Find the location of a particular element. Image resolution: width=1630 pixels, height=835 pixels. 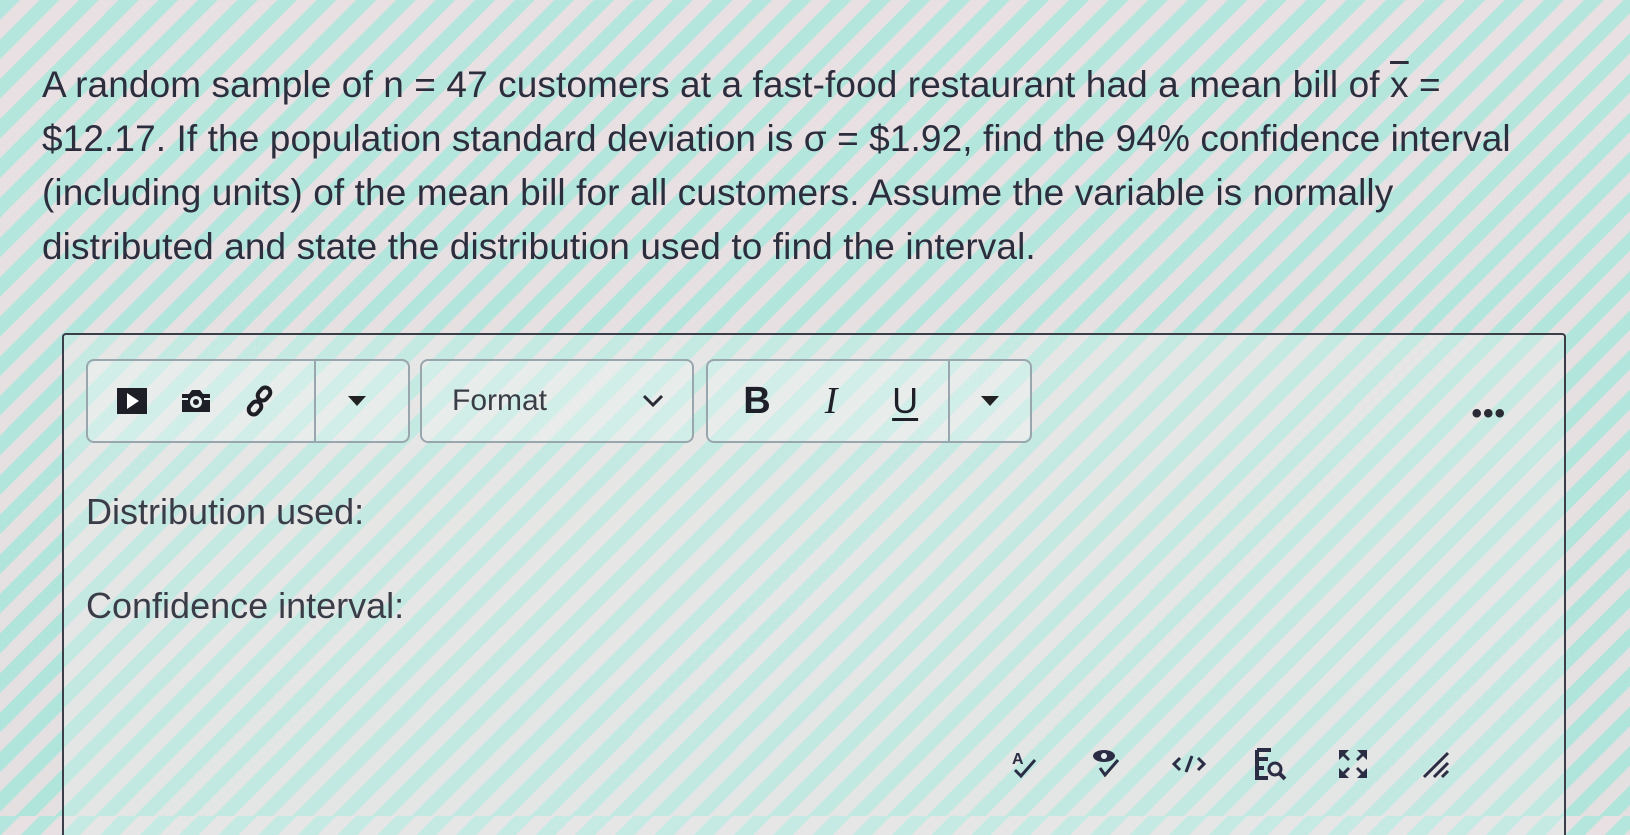

equation-editor-icon is located at coordinates (1271, 764).